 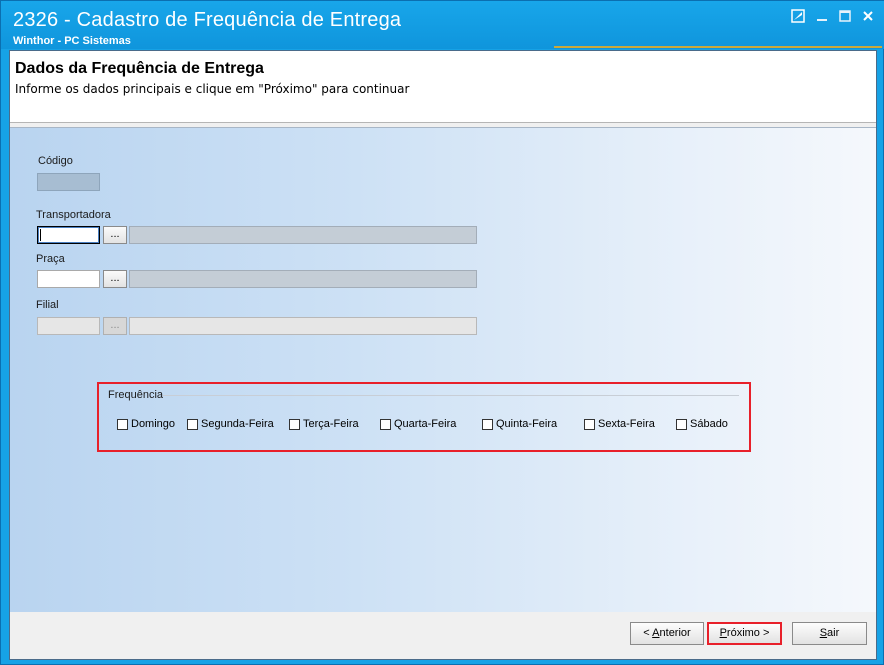 I want to click on proximo-button: Próximo >, so click(x=744, y=633).